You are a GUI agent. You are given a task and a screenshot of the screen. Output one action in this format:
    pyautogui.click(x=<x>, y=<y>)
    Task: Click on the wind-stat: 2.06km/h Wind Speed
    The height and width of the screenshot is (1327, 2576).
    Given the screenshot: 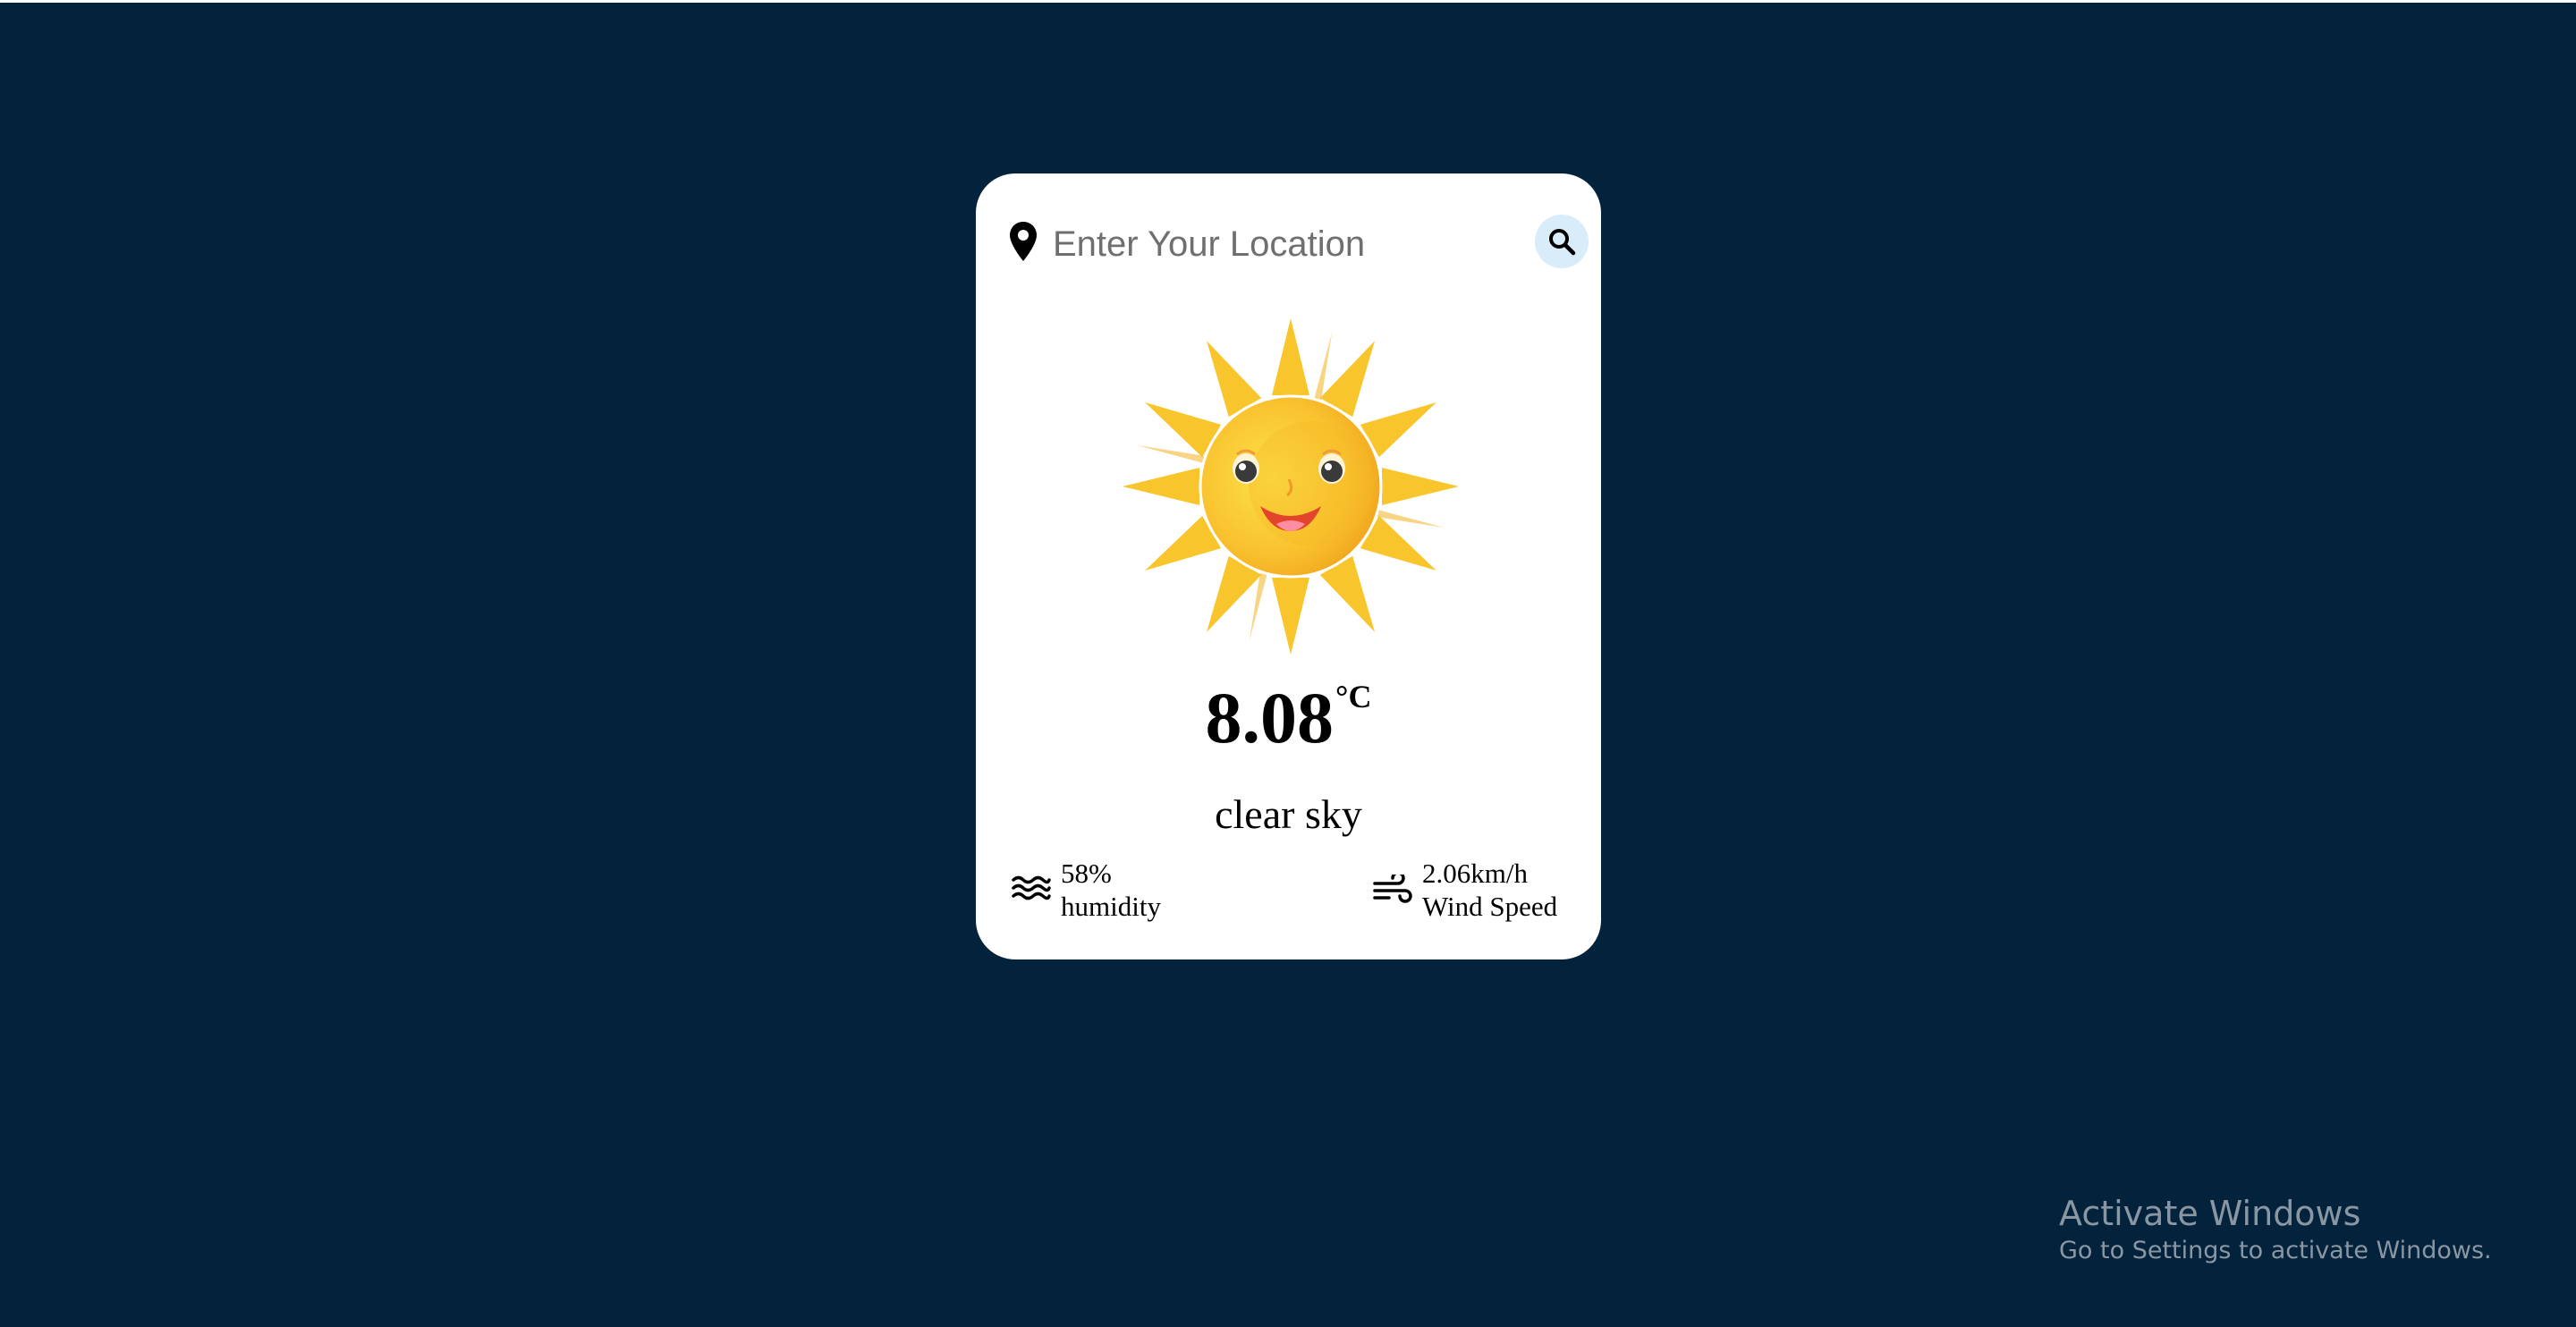 What is the action you would take?
    pyautogui.click(x=1480, y=892)
    